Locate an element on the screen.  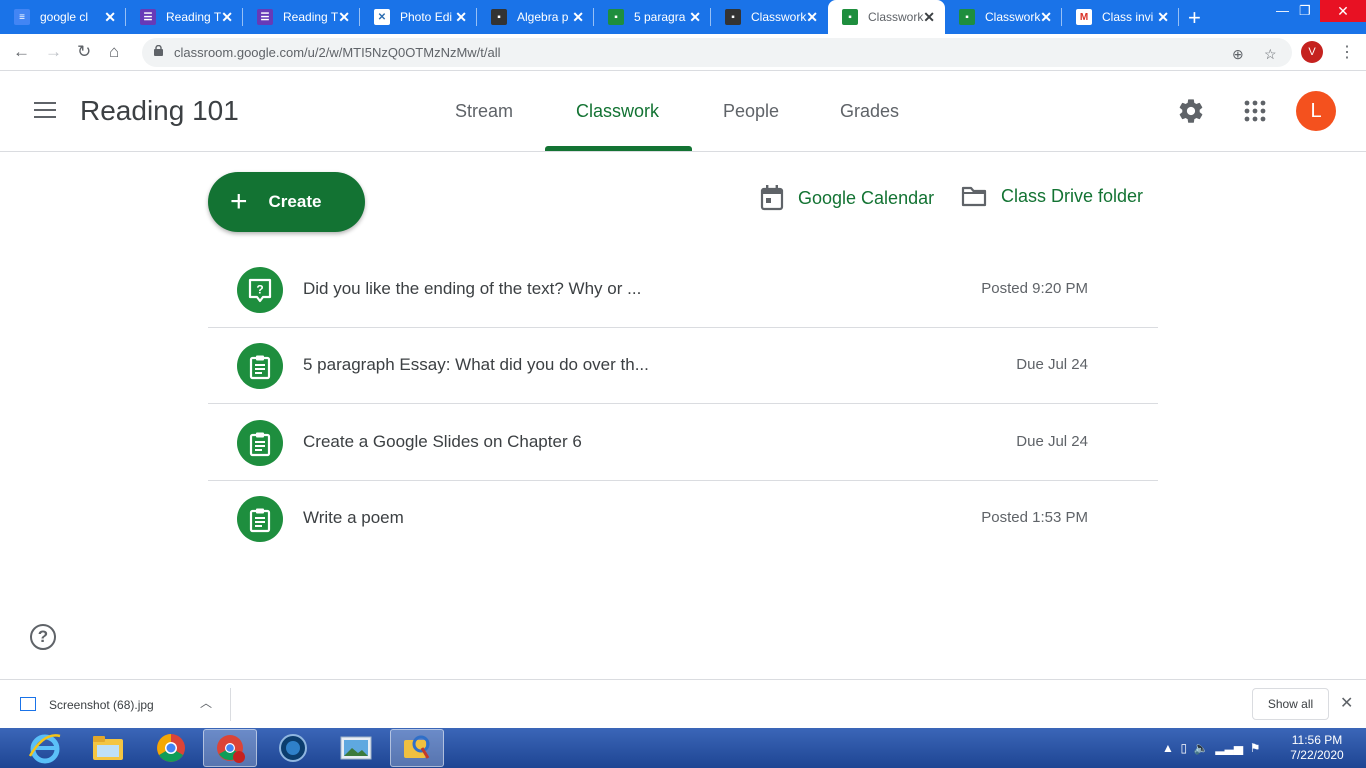
create-button: + Create is located at coordinates (286, 202).